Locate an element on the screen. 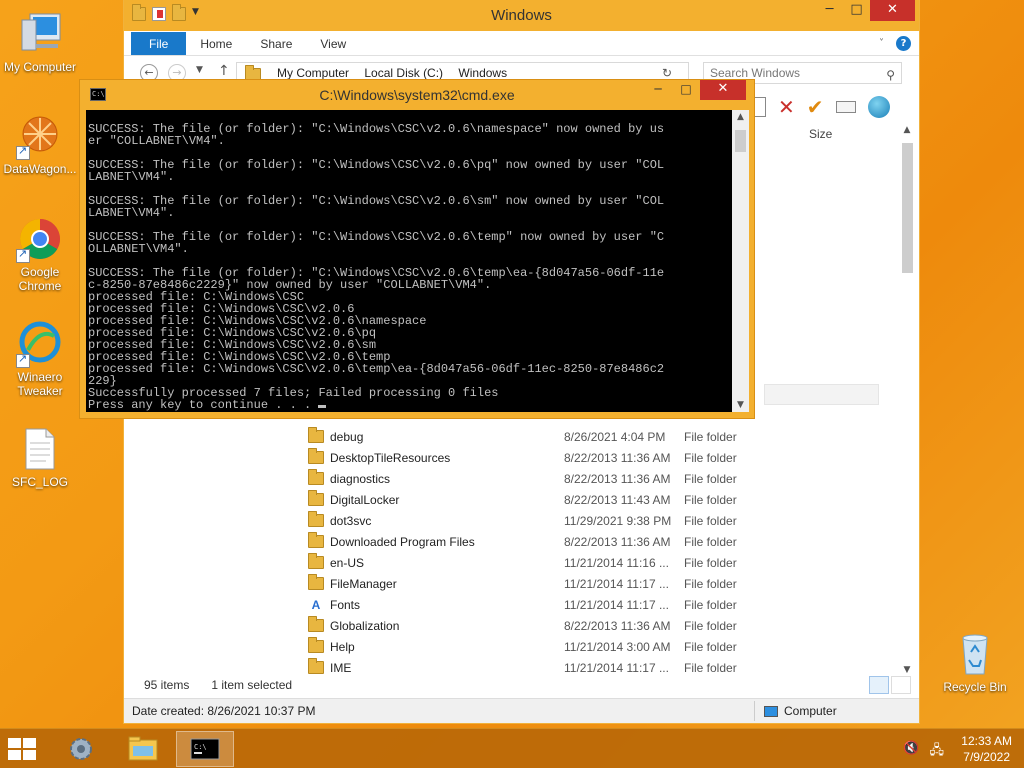 This screenshot has height=768, width=1024. delete-icon: ✕ is located at coordinates (786, 107).